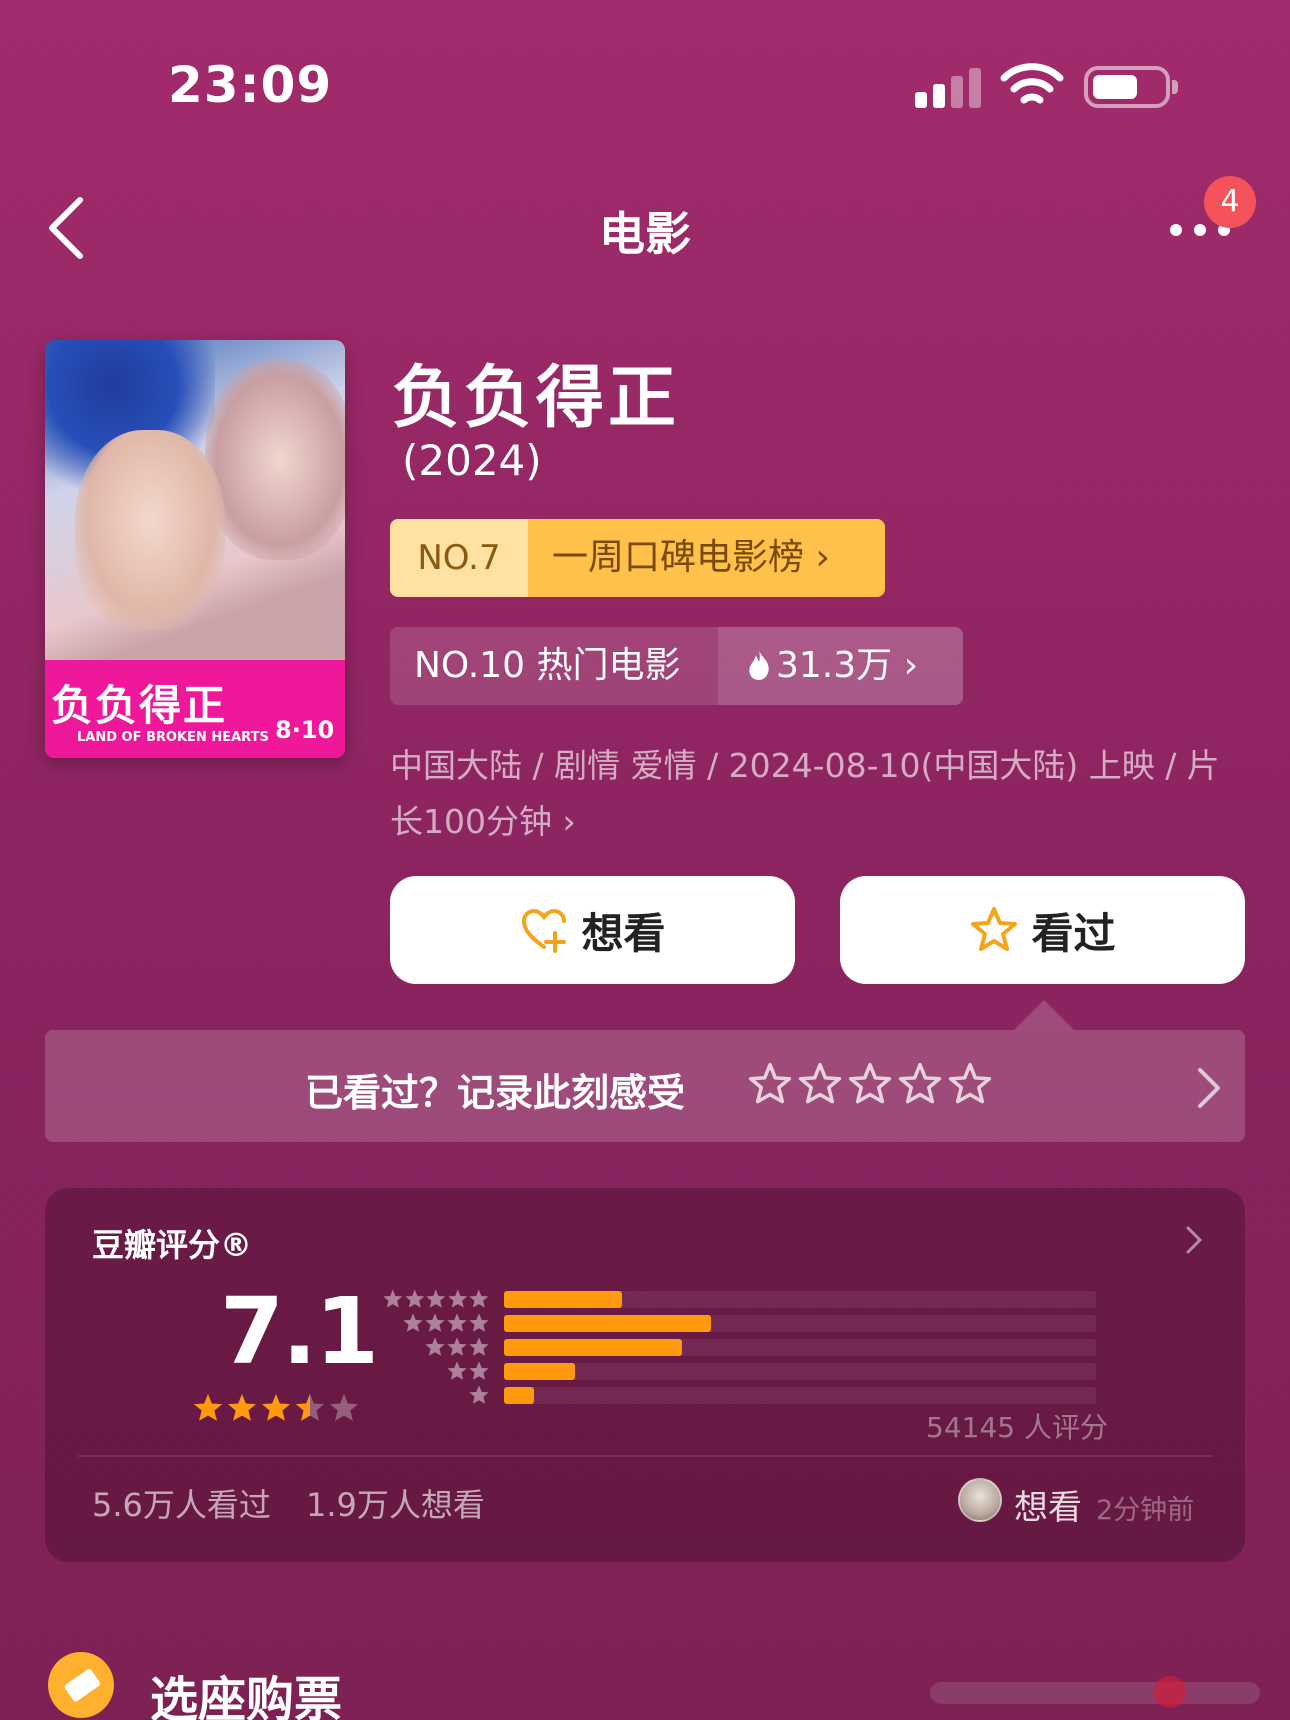  What do you see at coordinates (1145, 1510) in the screenshot?
I see `friend-action-time: 2分钟前` at bounding box center [1145, 1510].